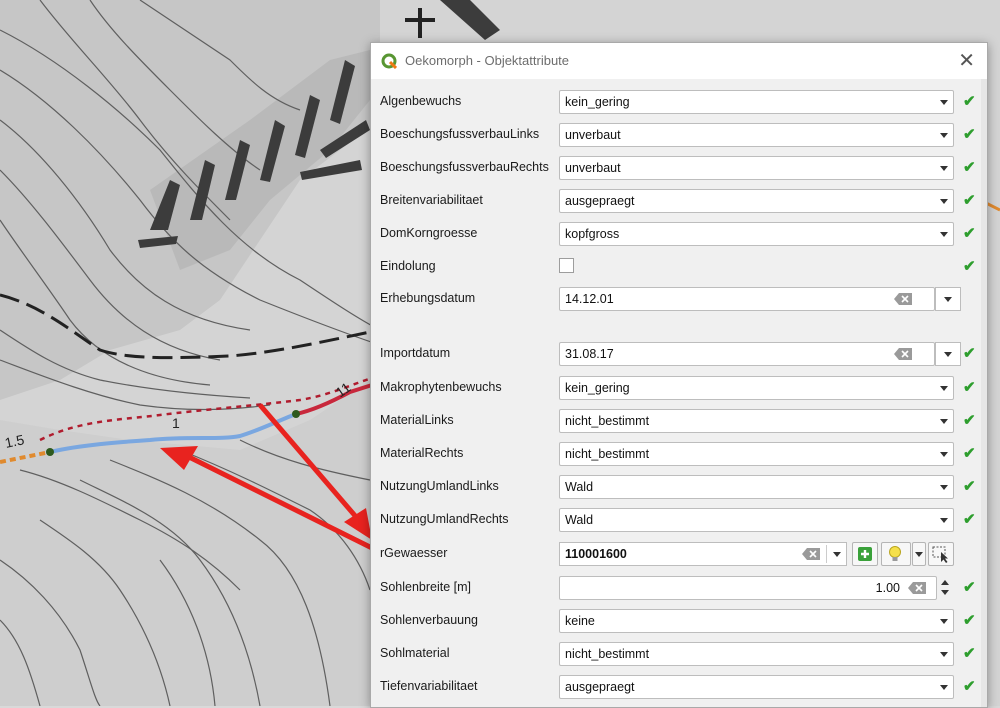 This screenshot has height=708, width=1000. Describe the element at coordinates (756, 621) in the screenshot. I see `sohlenverbauung-combobox: keine` at that location.